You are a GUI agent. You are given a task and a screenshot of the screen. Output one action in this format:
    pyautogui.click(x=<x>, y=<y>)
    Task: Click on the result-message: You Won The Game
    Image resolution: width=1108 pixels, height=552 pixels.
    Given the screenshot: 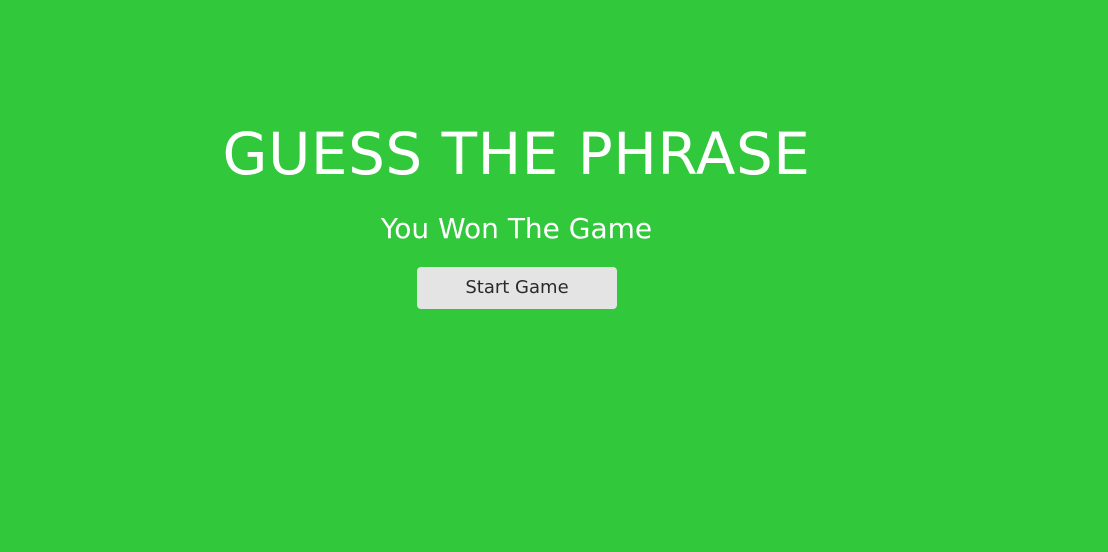 What is the action you would take?
    pyautogui.click(x=516, y=228)
    